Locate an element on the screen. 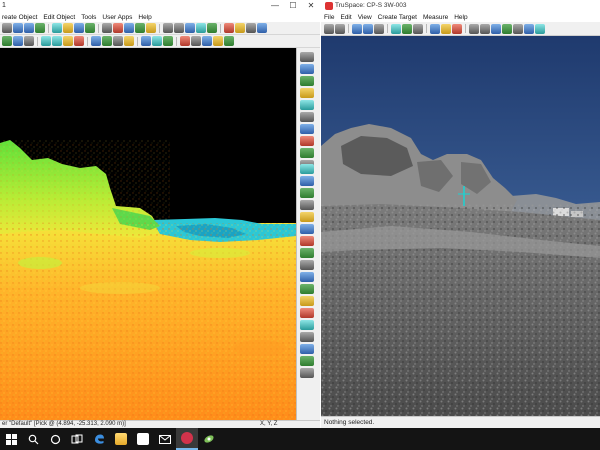 The height and width of the screenshot is (450, 600). menu-create-target: Create Target is located at coordinates (397, 17).